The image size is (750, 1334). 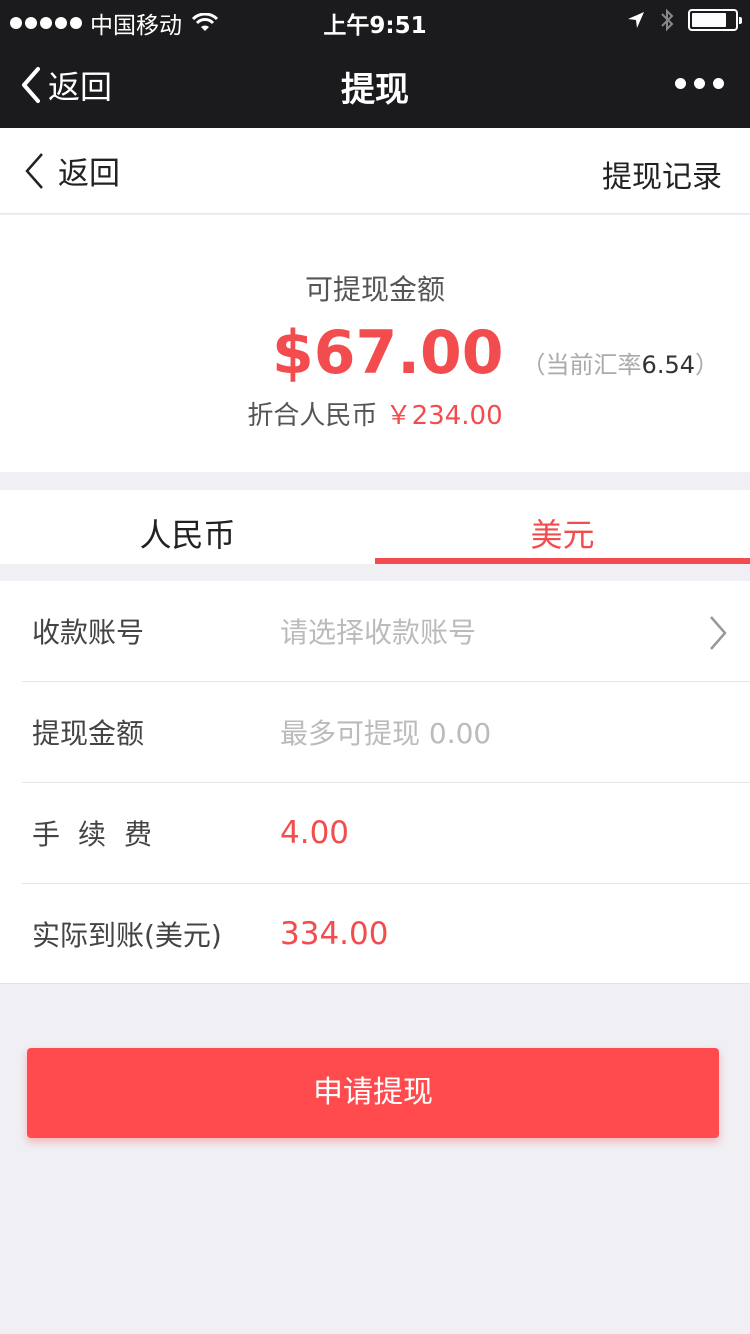 What do you see at coordinates (386, 833) in the screenshot?
I see `fee-row: 手续费 4.00` at bounding box center [386, 833].